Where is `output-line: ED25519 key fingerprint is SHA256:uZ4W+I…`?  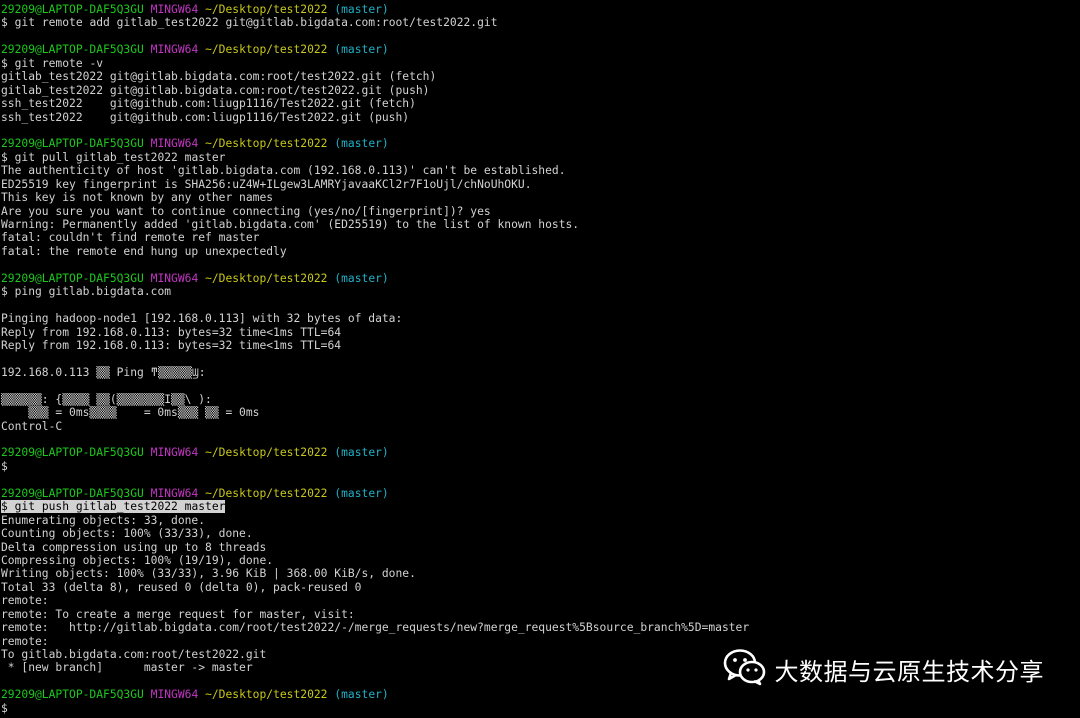 output-line: ED25519 key fingerprint is SHA256:uZ4W+I… is located at coordinates (266, 184).